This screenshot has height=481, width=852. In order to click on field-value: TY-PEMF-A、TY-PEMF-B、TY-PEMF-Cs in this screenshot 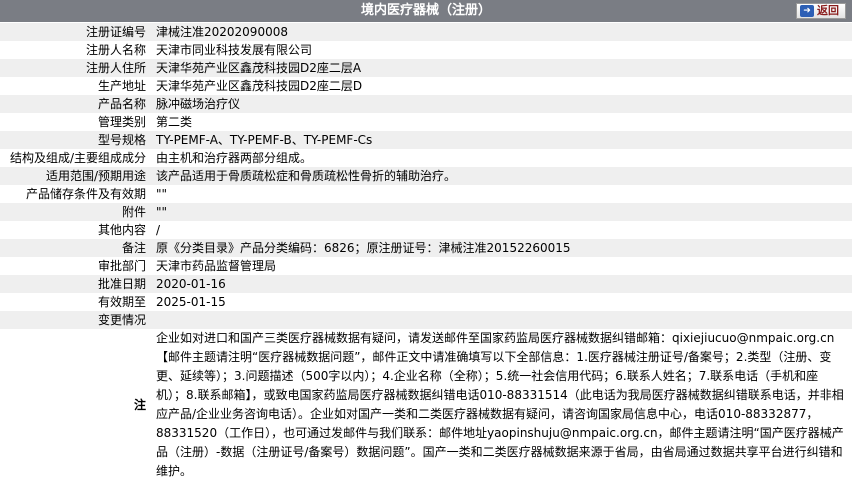, I will do `click(501, 140)`.